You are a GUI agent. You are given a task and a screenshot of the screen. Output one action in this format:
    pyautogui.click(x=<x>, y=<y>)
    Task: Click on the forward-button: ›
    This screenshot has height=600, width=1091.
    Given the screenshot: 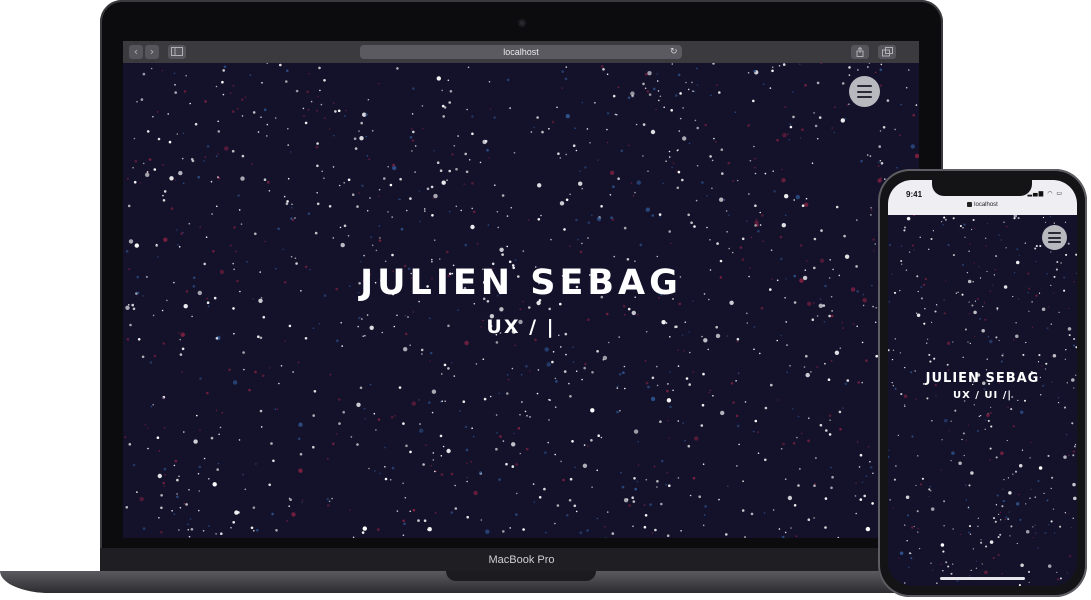 What is the action you would take?
    pyautogui.click(x=152, y=52)
    